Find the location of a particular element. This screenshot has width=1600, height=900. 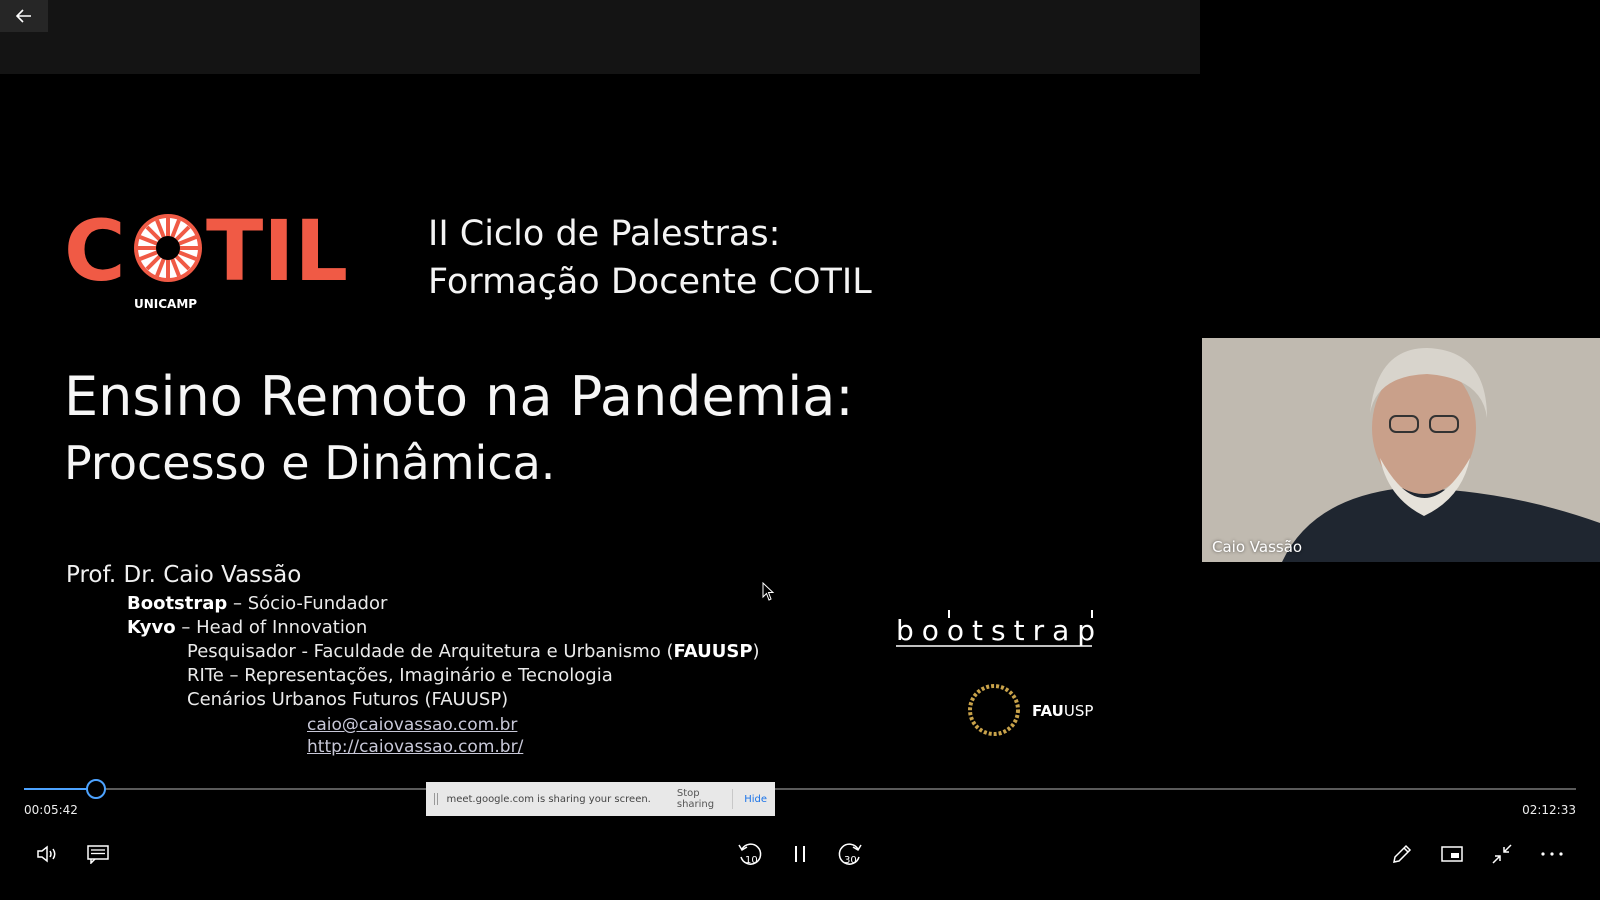

forward-button: 30 is located at coordinates (850, 854).